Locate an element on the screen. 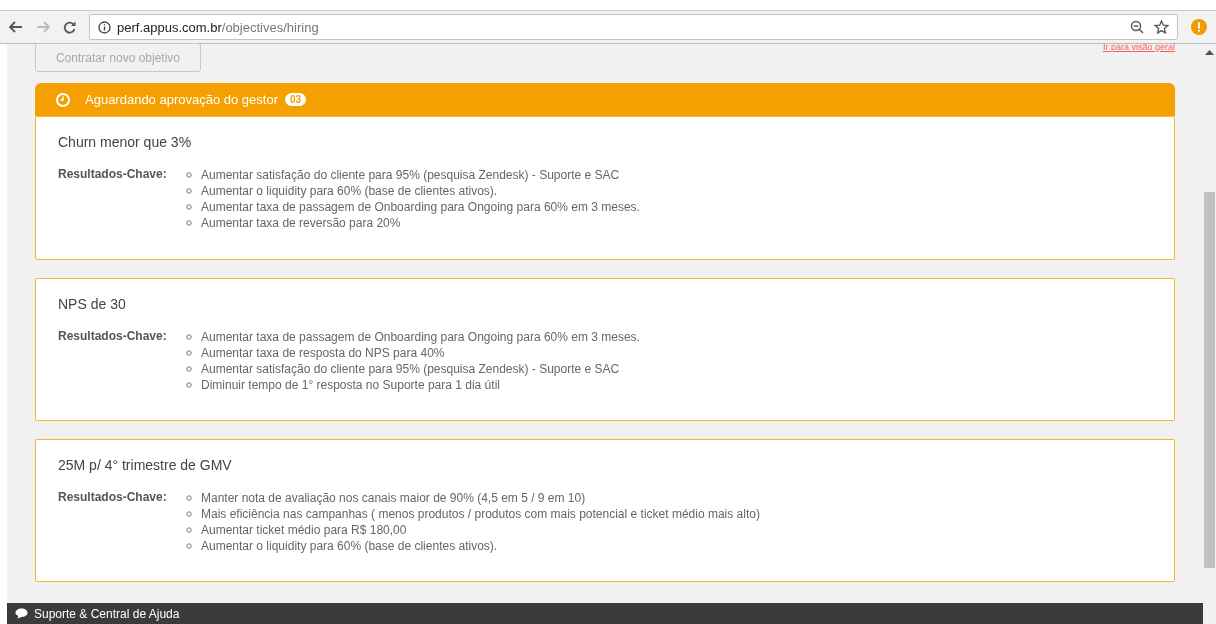 This screenshot has width=1216, height=624. key-result-text: Diminuir tempo de 1° resposta no Suporte para 1 dia útil is located at coordinates (350, 385).